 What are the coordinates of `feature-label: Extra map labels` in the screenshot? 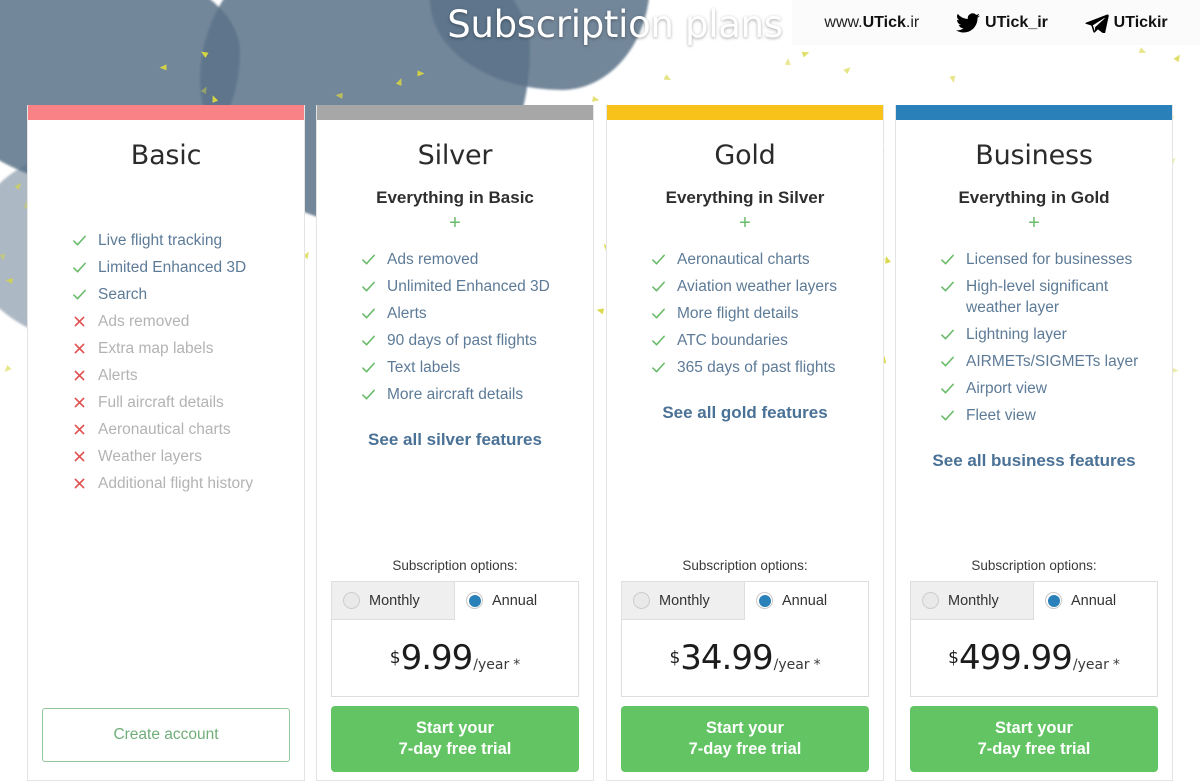 It's located at (156, 348).